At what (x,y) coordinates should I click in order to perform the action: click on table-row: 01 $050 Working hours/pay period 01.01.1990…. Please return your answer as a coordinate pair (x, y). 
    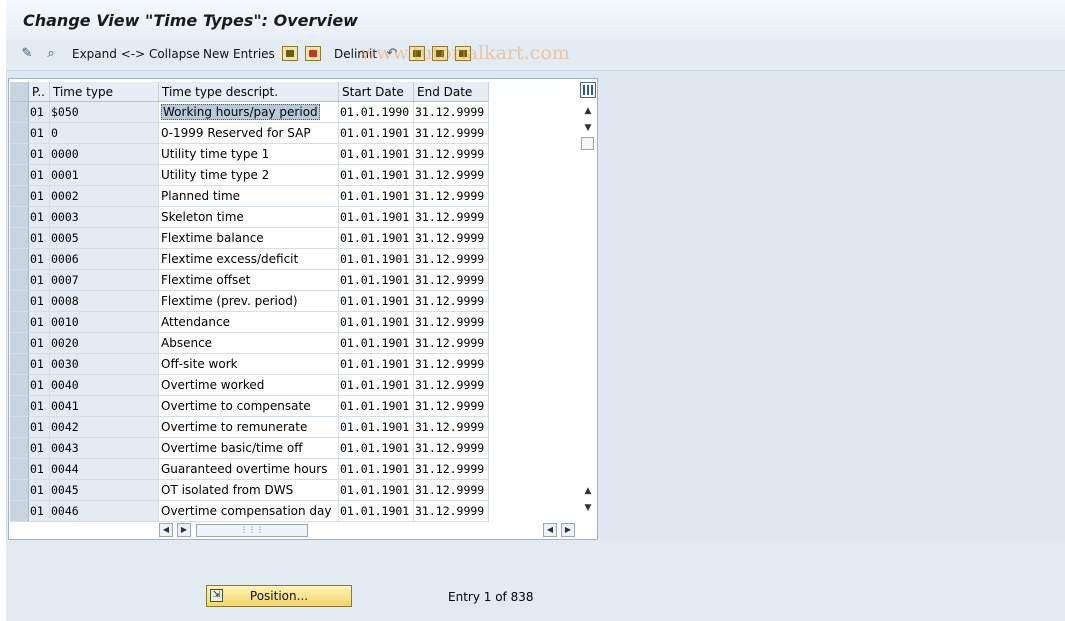
    Looking at the image, I should click on (250, 112).